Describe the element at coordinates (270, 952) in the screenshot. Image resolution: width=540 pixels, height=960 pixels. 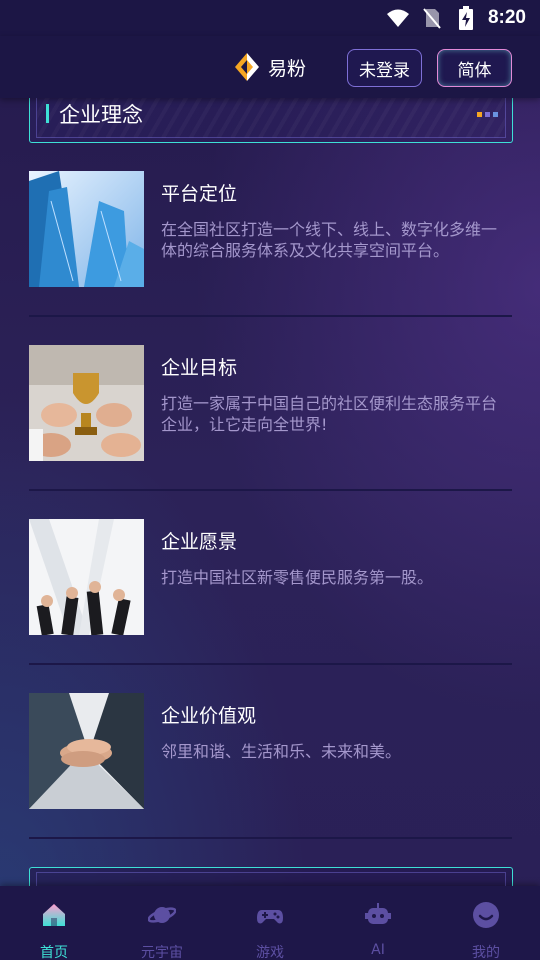
I see `nav-label: 游戏` at that location.